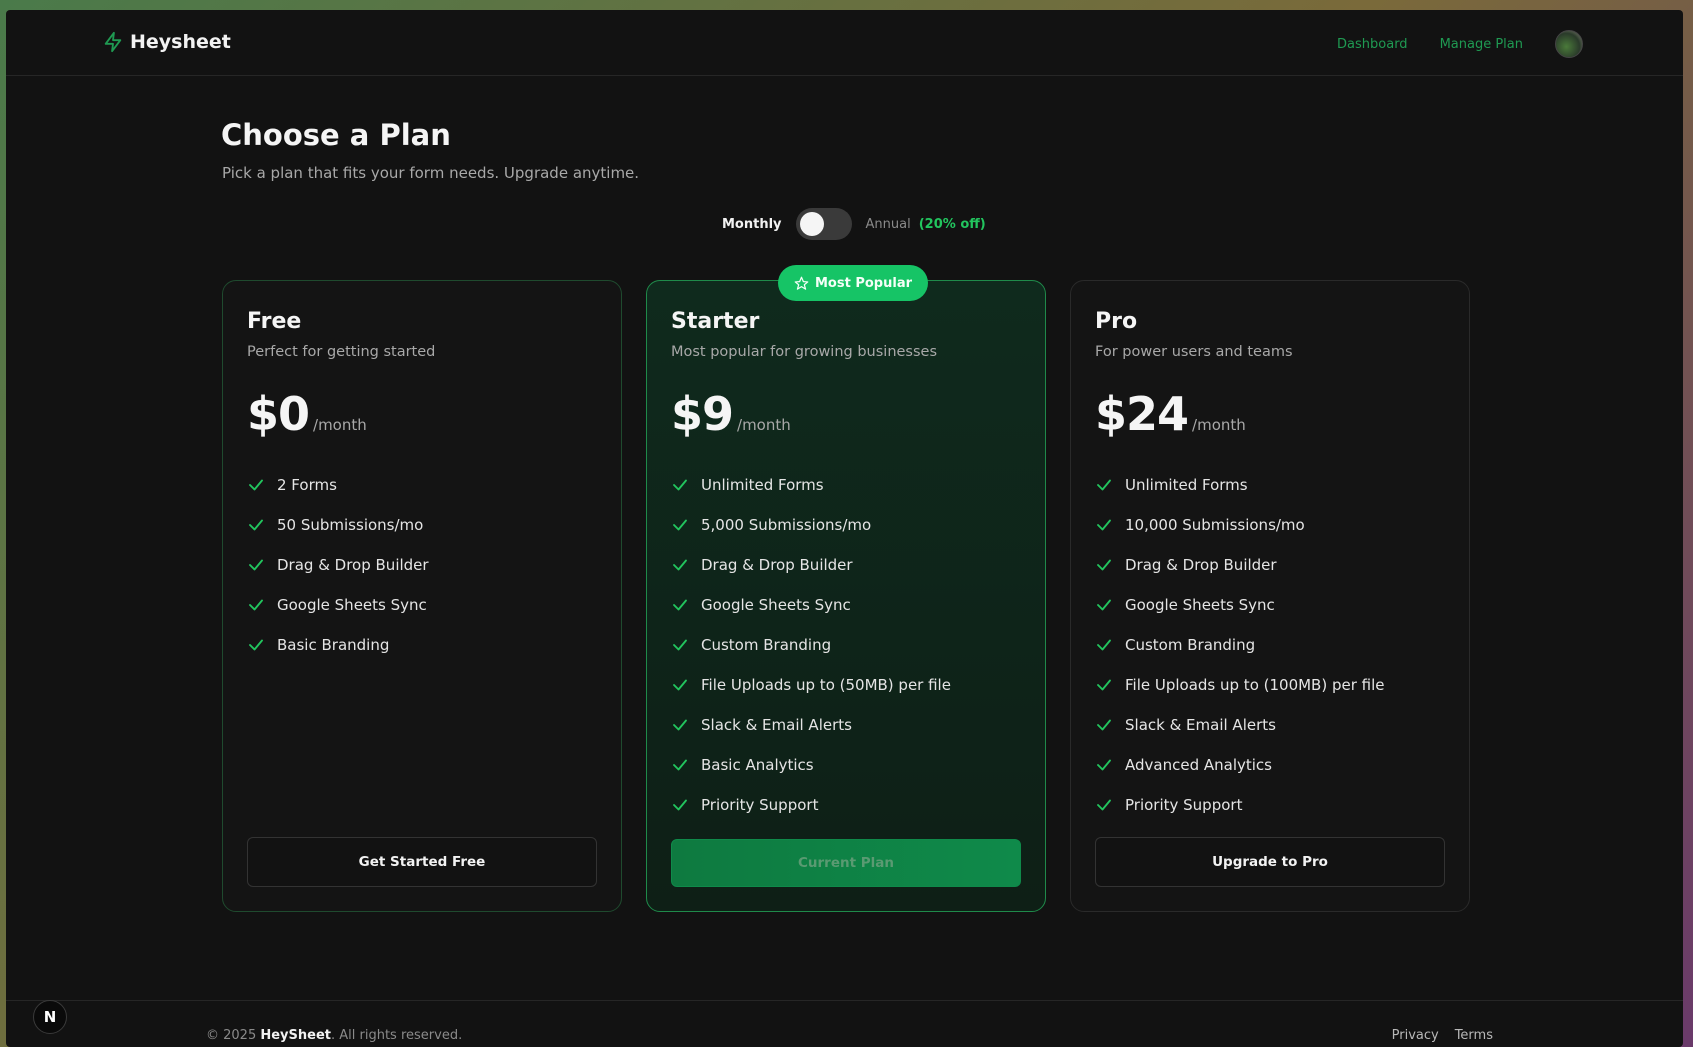  I want to click on copyright: © 2025 HeySheet. All rights reserved., so click(334, 1035).